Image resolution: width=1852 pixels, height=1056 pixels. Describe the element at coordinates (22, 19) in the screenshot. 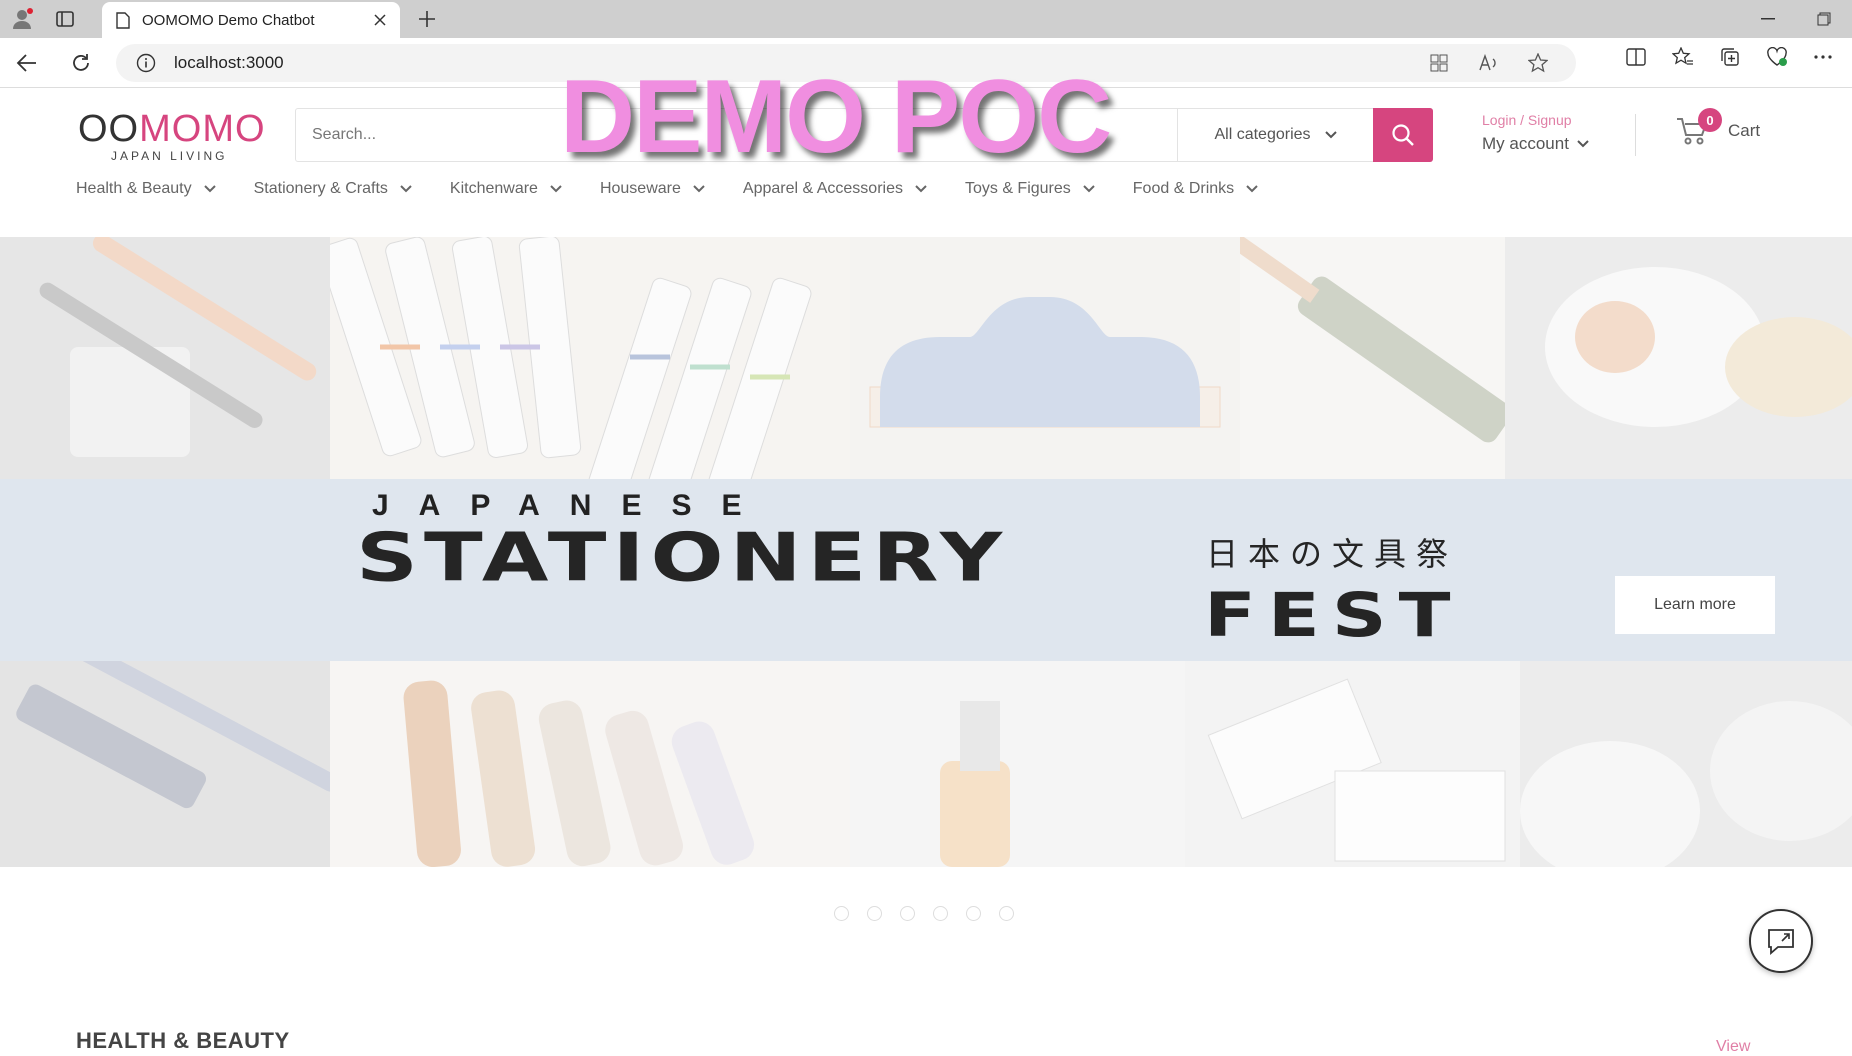

I see `profile-icon` at that location.